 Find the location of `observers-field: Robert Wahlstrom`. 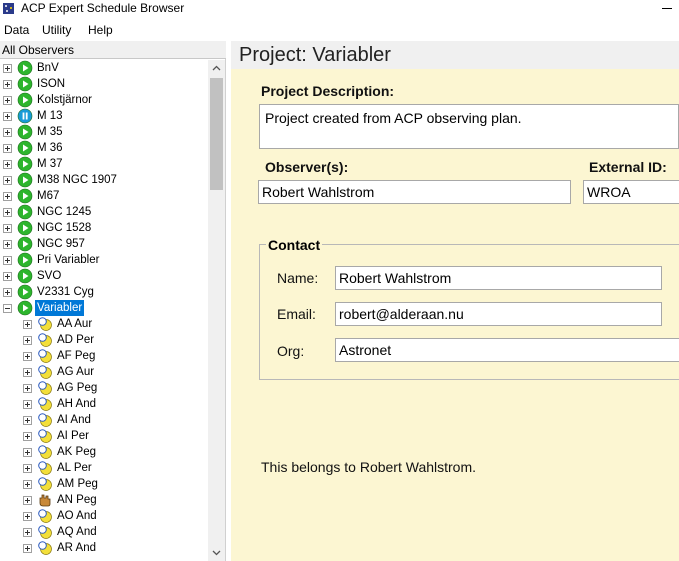

observers-field: Robert Wahlstrom is located at coordinates (414, 192).